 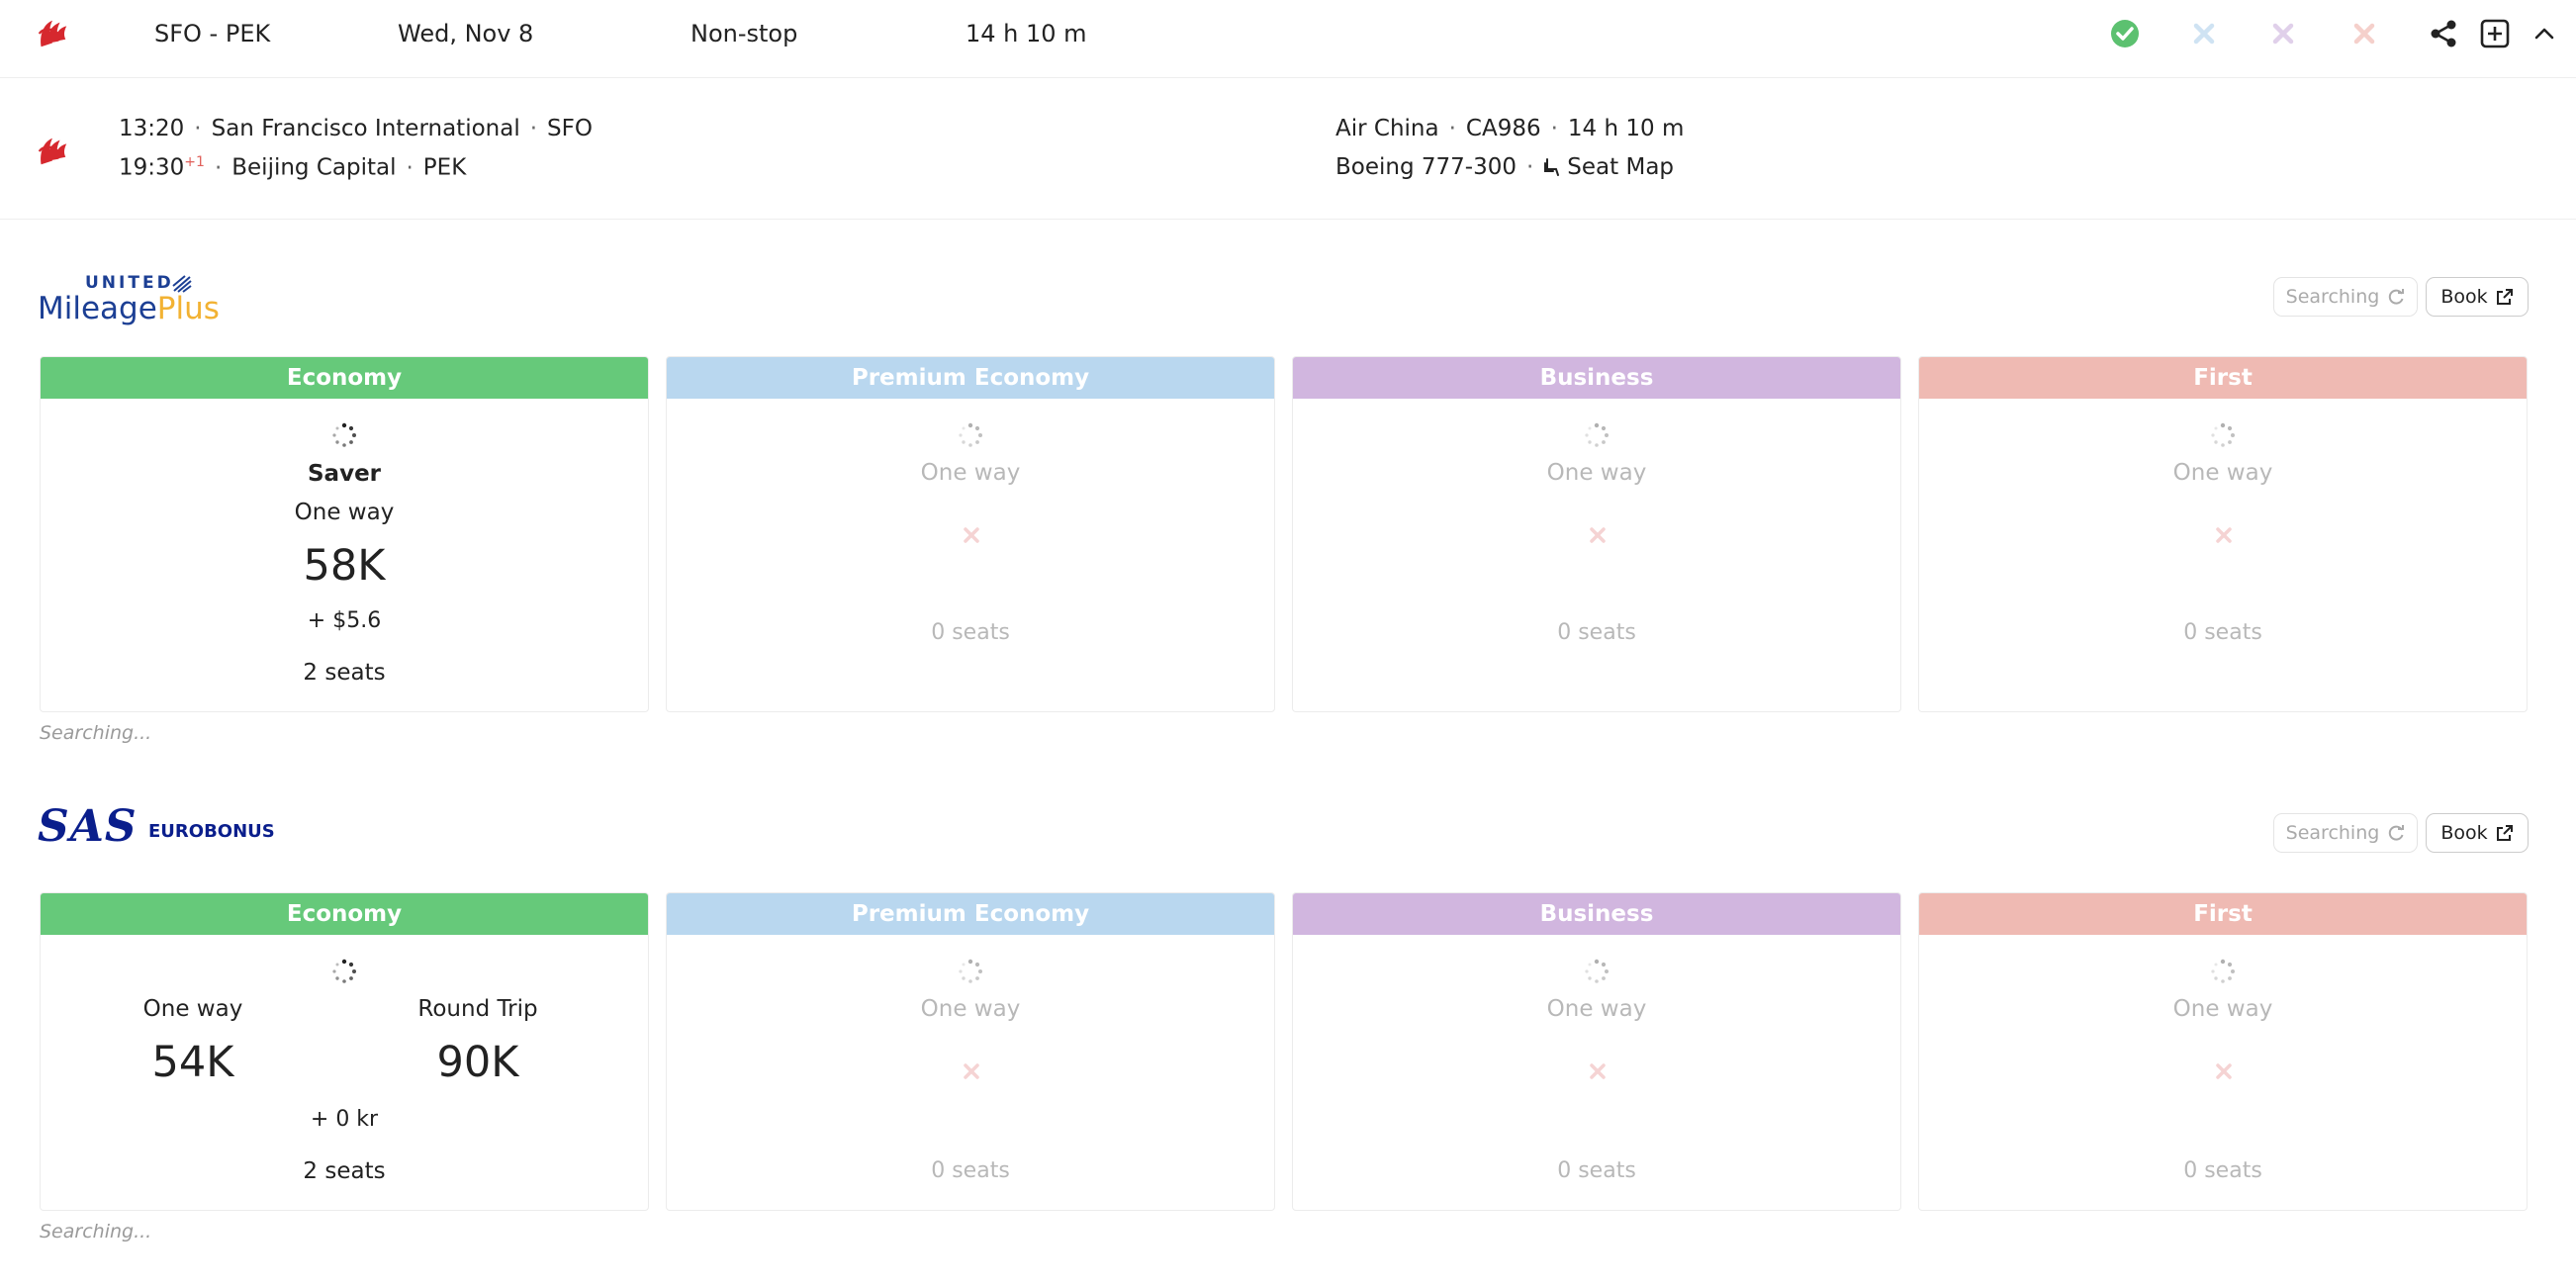 I want to click on flight-summary-bar: SFO - PEK Wed, Nov 8 Non-stop 14 h 10 m, so click(x=1288, y=39).